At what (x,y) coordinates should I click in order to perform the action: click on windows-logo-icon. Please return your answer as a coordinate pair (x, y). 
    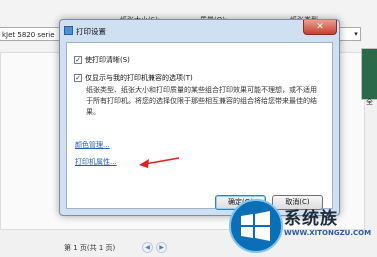
    Looking at the image, I should click on (256, 226).